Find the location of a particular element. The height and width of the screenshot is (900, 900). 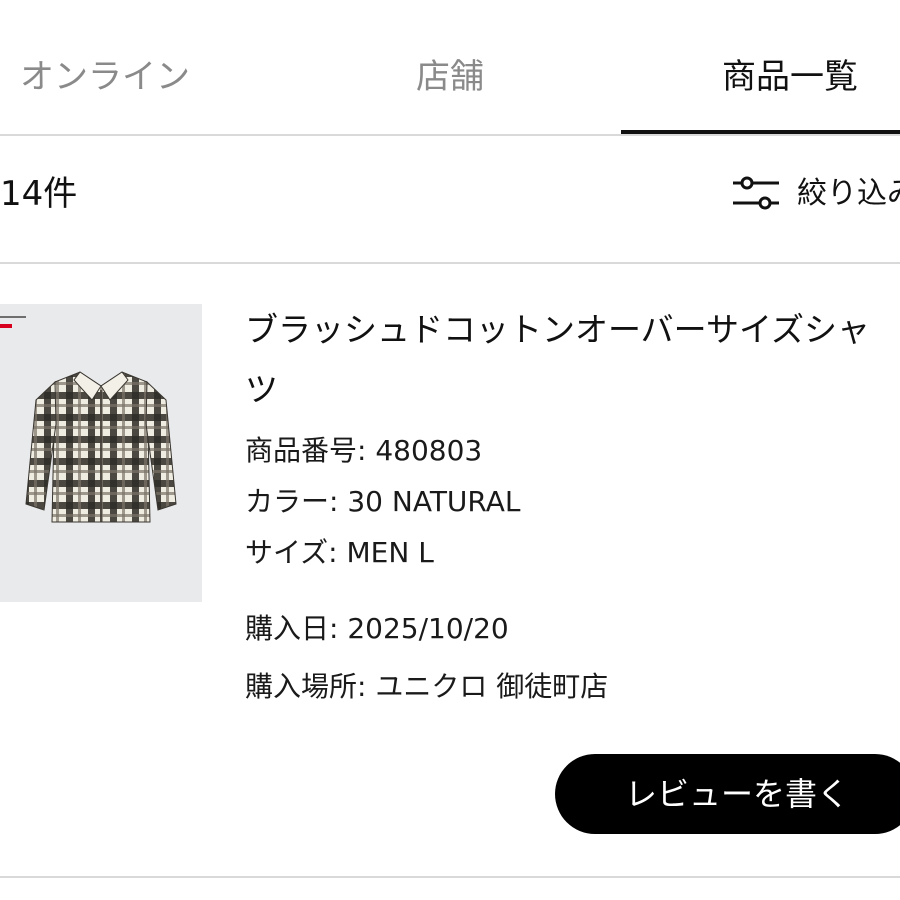

product-size-value: MEN L is located at coordinates (390, 552).